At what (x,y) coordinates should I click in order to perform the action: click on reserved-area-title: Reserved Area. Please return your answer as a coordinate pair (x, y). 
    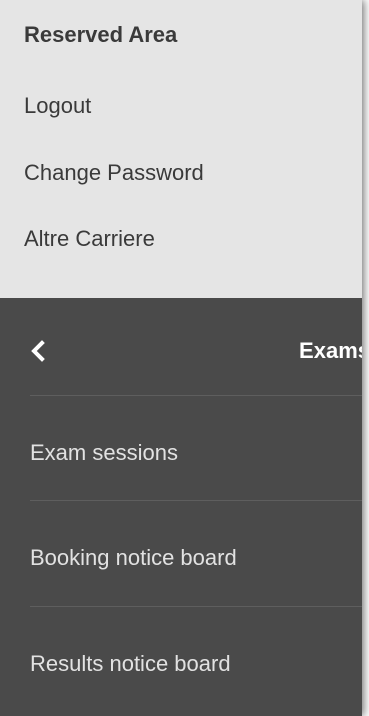
    Looking at the image, I should click on (101, 34).